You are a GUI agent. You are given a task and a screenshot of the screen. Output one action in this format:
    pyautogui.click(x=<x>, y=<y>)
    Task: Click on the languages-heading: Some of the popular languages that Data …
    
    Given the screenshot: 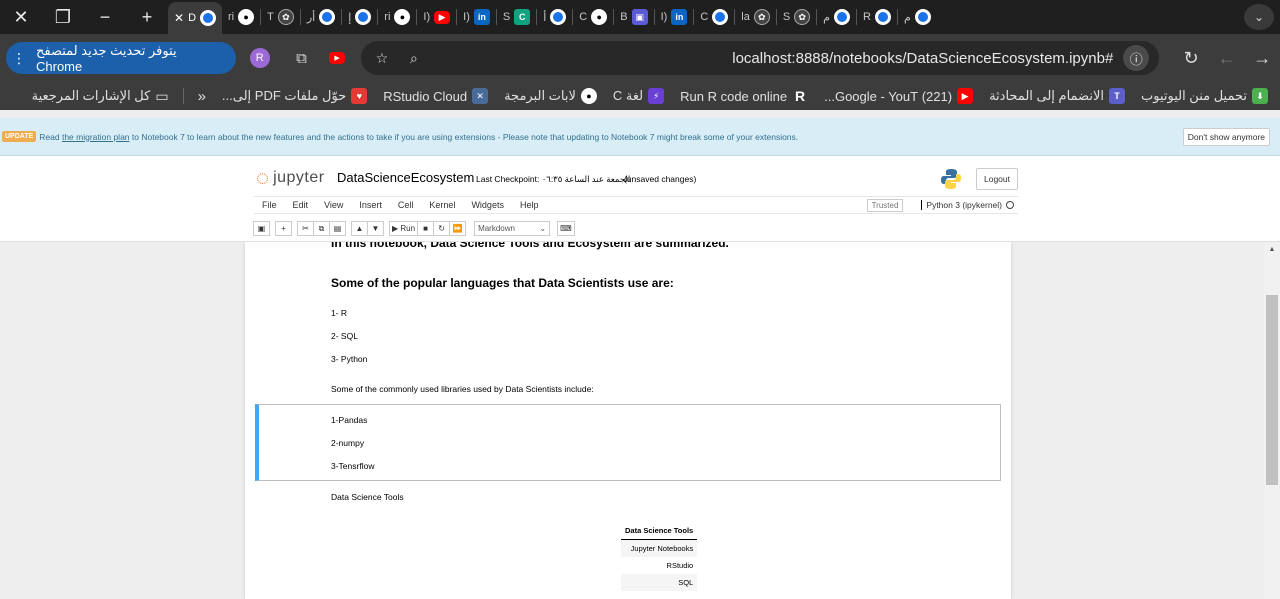 What is the action you would take?
    pyautogui.click(x=502, y=283)
    